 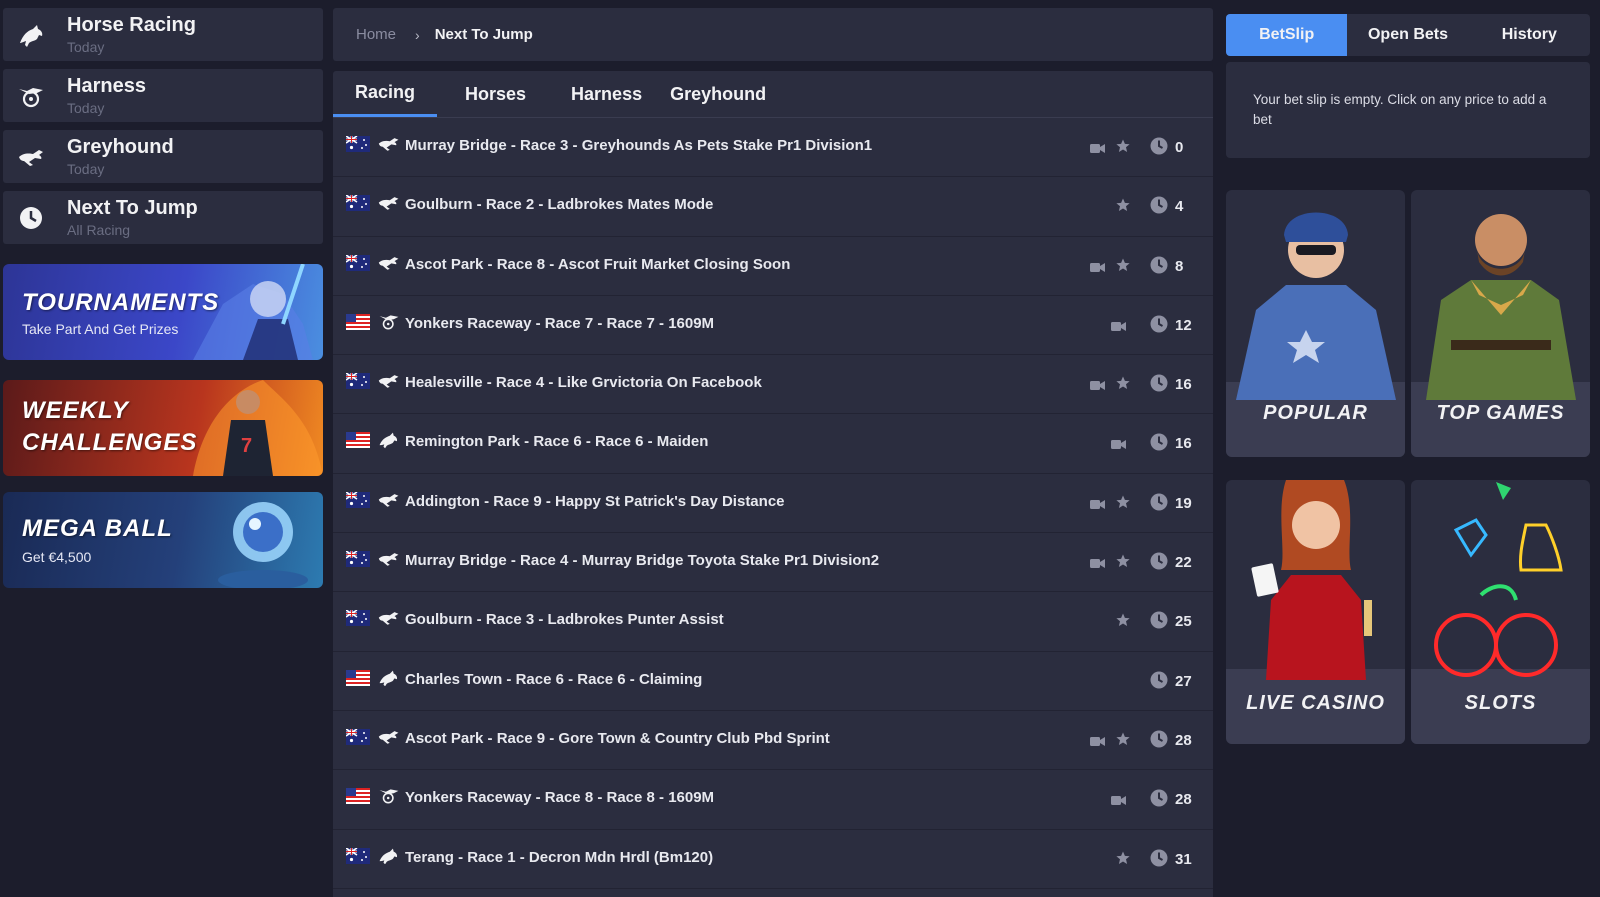 What do you see at coordinates (559, 205) in the screenshot?
I see `race-name: Goulburn - Race 2 - Ladbrokes Mates Mode` at bounding box center [559, 205].